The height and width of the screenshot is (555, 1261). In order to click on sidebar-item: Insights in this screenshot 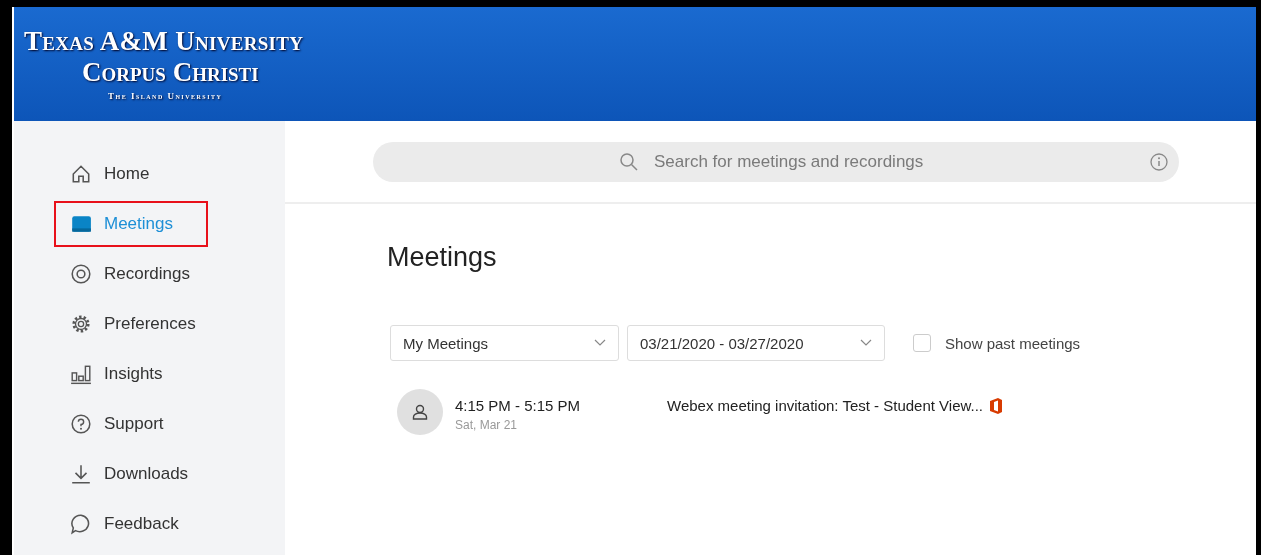, I will do `click(131, 374)`.